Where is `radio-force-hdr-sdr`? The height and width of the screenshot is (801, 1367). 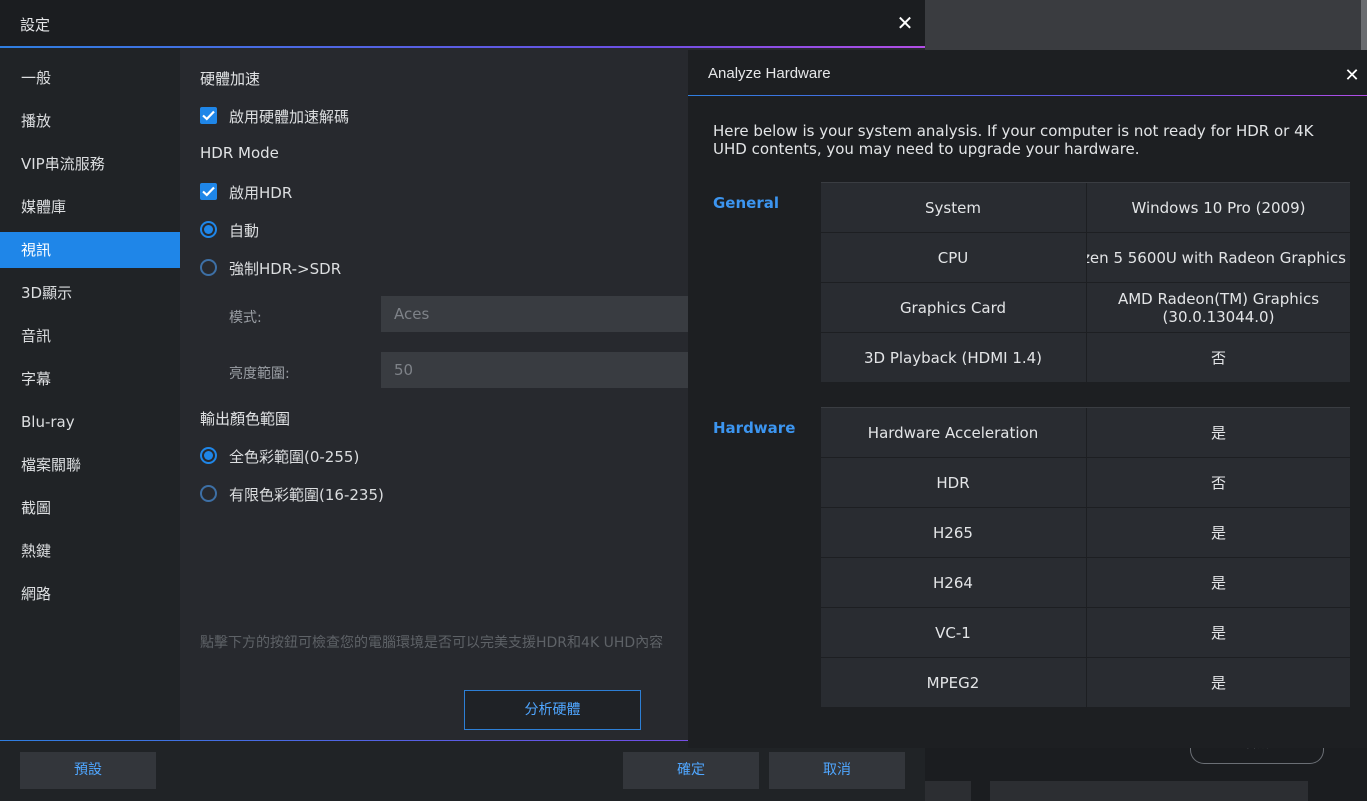 radio-force-hdr-sdr is located at coordinates (208, 267).